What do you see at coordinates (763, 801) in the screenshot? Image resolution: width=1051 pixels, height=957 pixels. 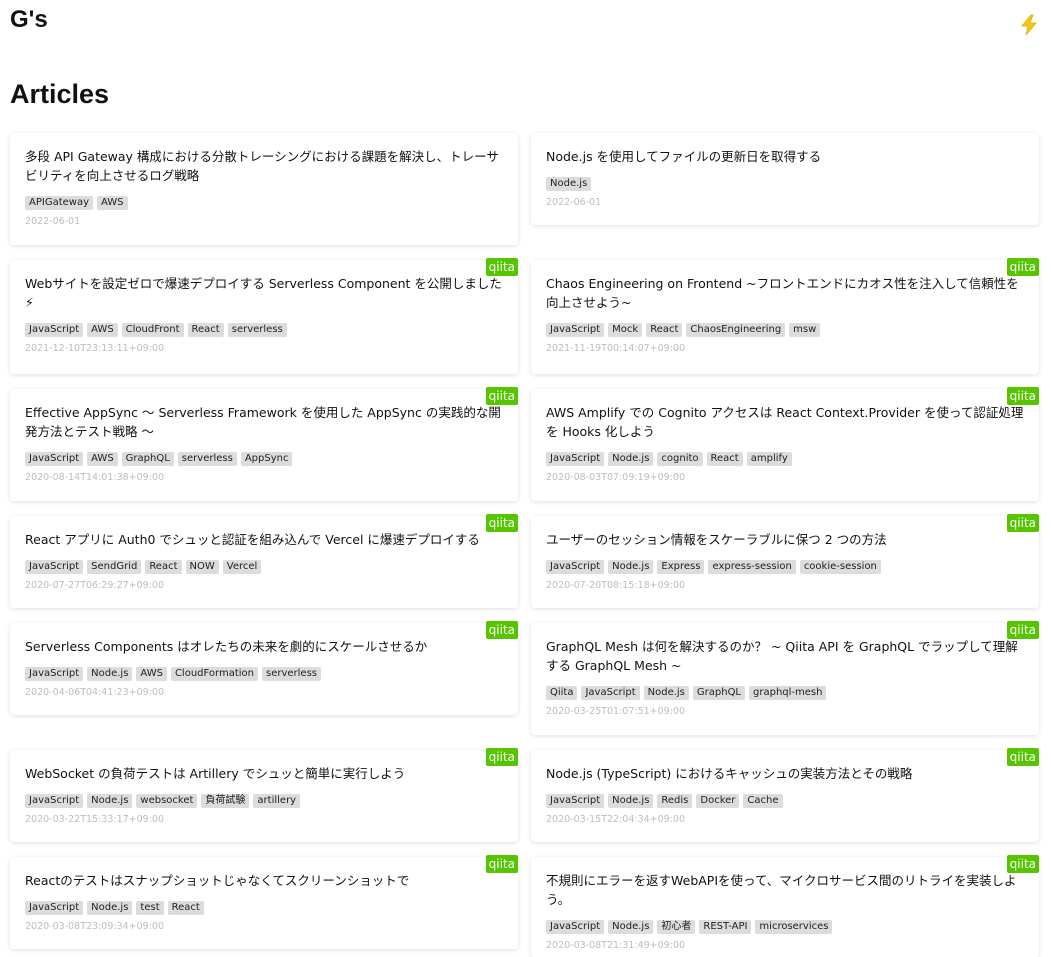 I see `tag: Cache` at bounding box center [763, 801].